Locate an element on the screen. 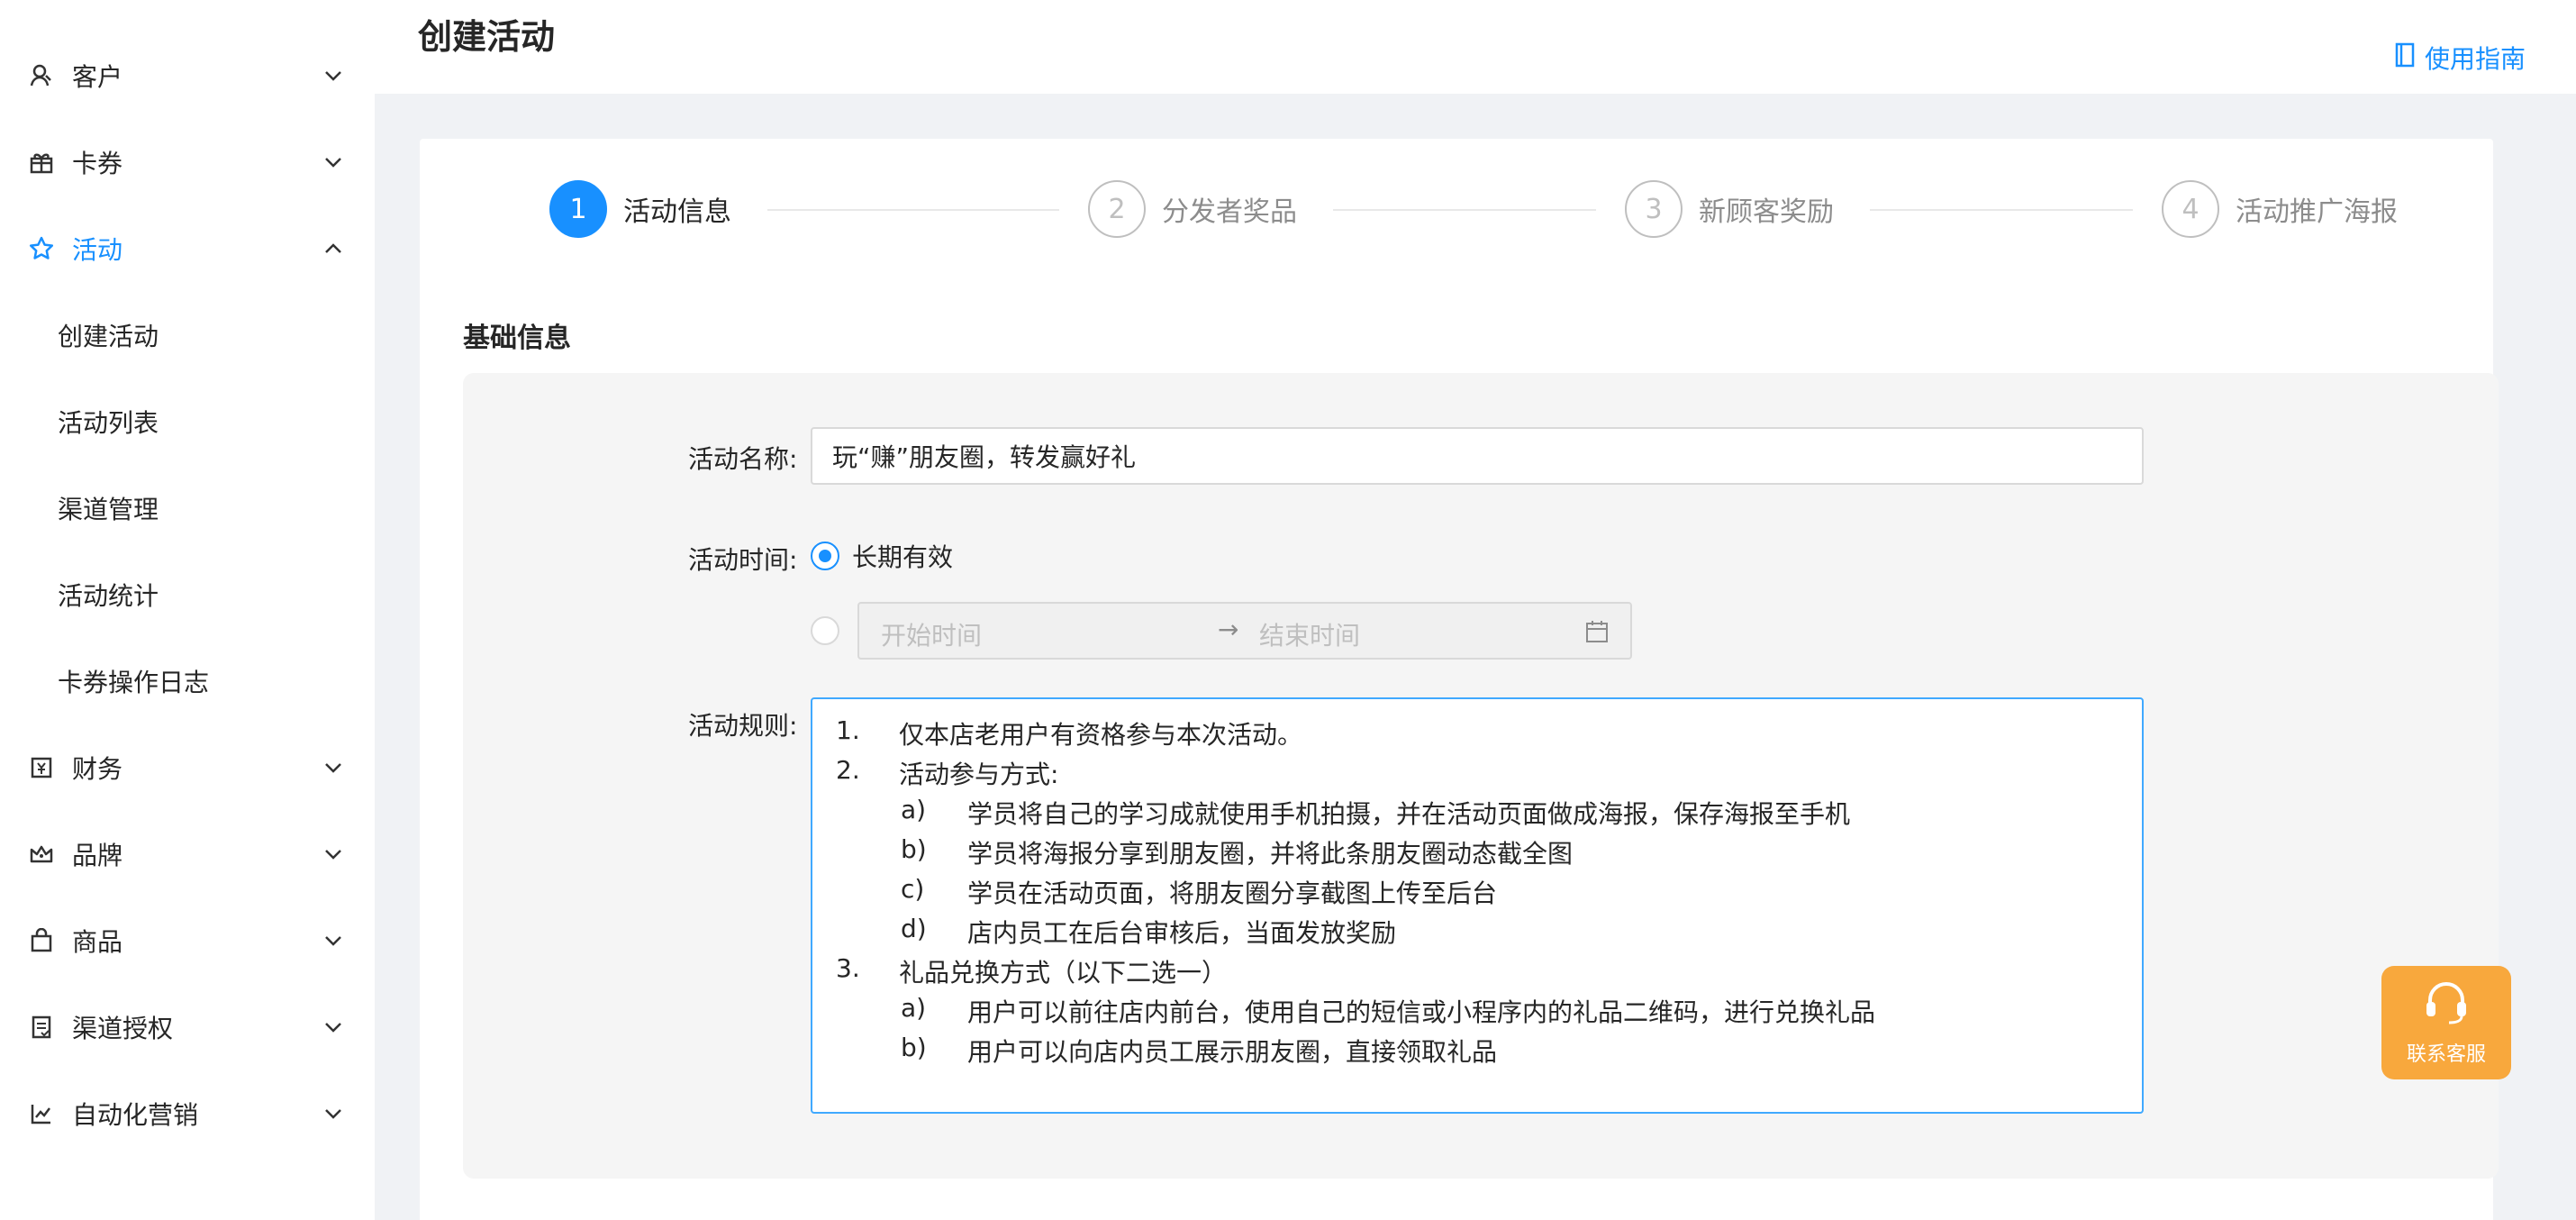  gift-icon is located at coordinates (41, 162).